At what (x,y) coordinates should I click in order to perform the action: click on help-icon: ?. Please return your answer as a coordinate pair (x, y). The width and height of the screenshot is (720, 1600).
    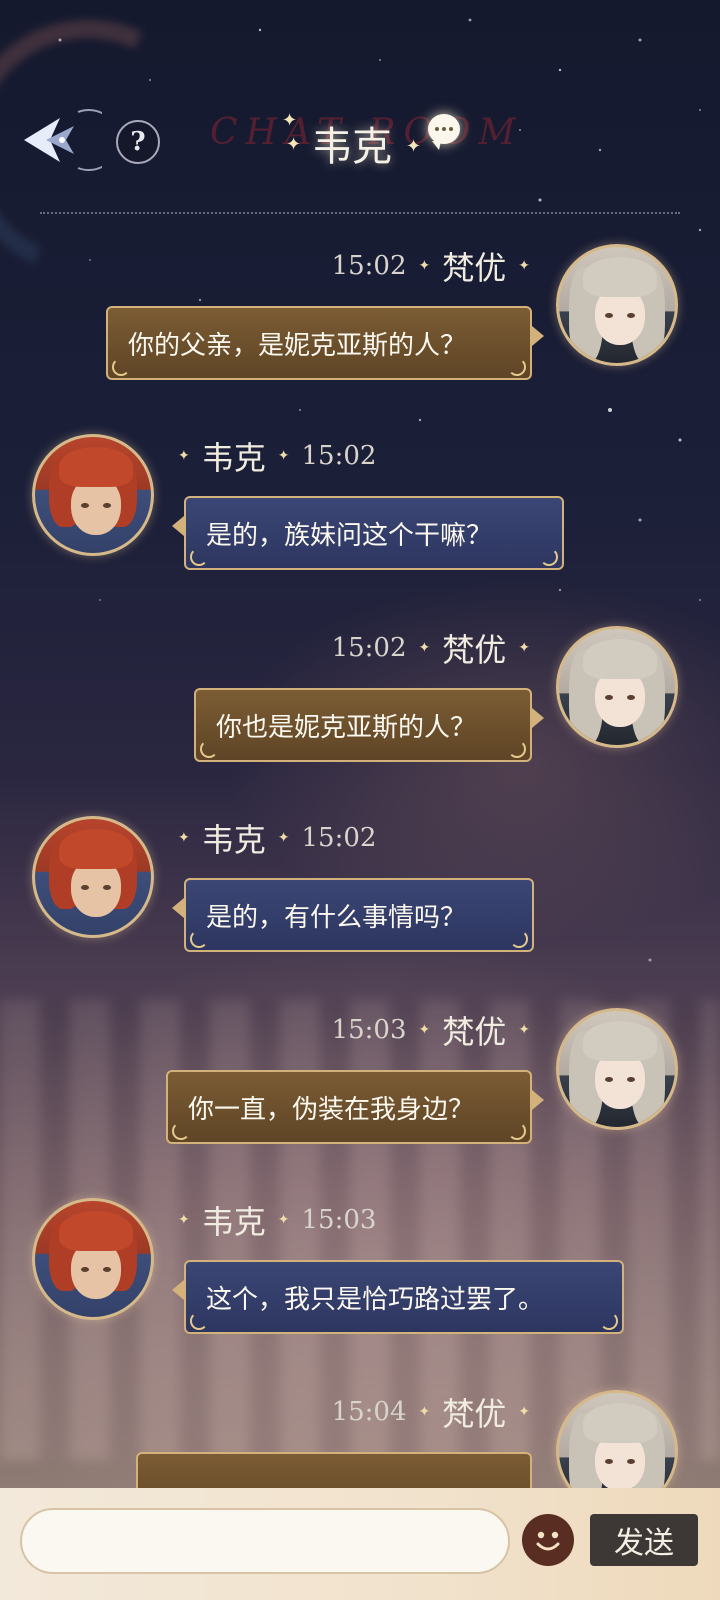
    Looking at the image, I should click on (138, 142).